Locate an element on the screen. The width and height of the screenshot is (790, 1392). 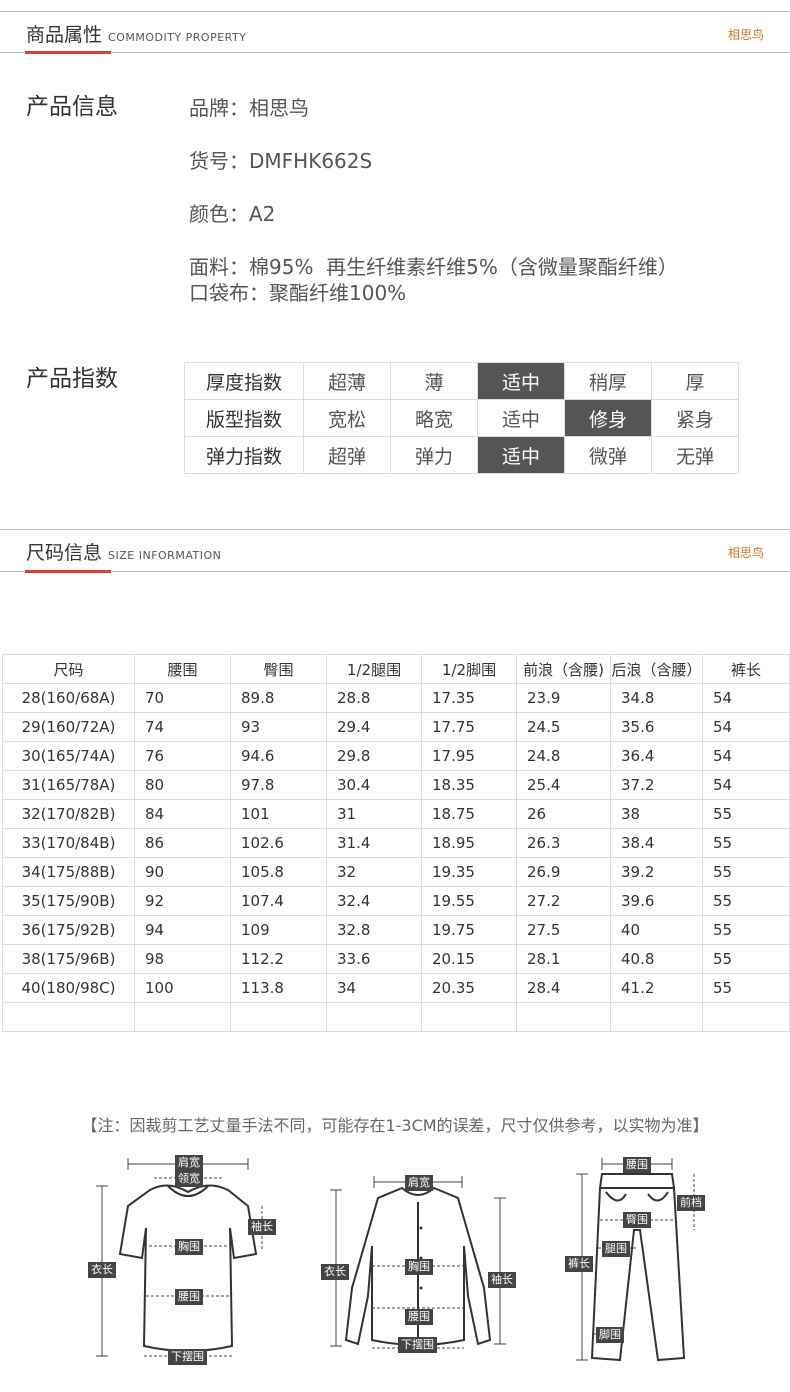
size-table-cell: 94.6 is located at coordinates (278, 756).